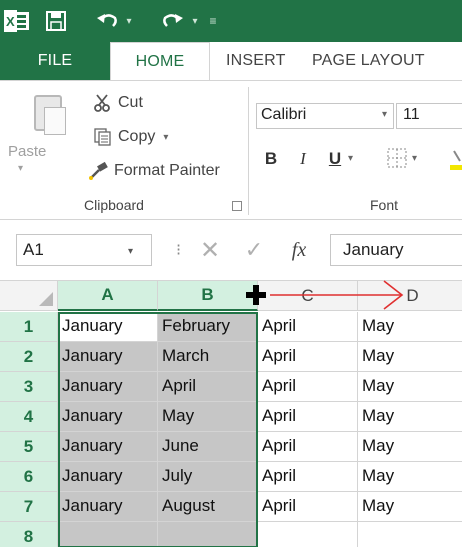  Describe the element at coordinates (325, 116) in the screenshot. I see `font-name-select: Calibri` at that location.